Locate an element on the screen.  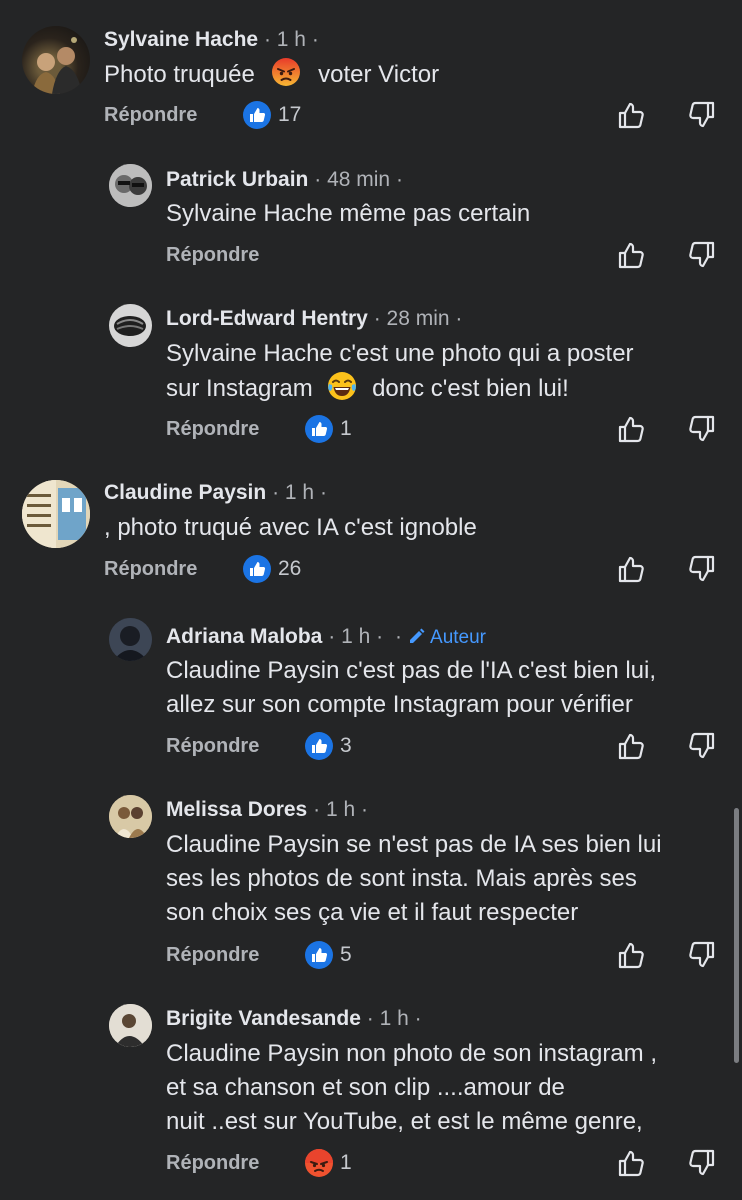
comment-header: Melissa Dores · 1 h · is located at coordinates (267, 810).